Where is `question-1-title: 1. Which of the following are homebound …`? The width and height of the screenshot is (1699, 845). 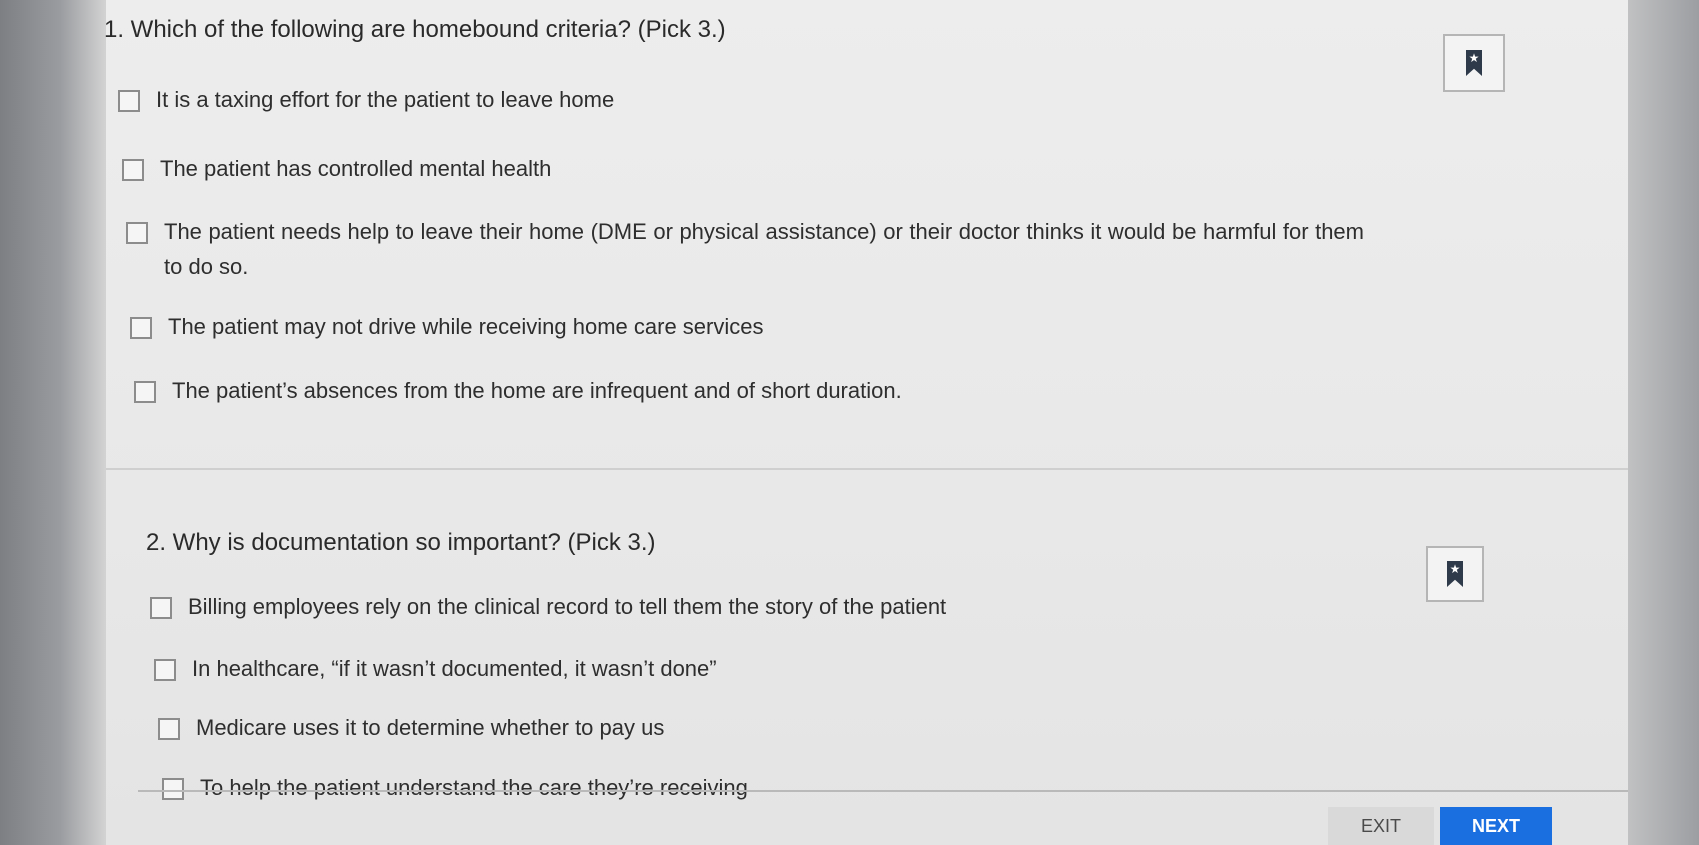 question-1-title: 1. Which of the following are homebound … is located at coordinates (415, 29).